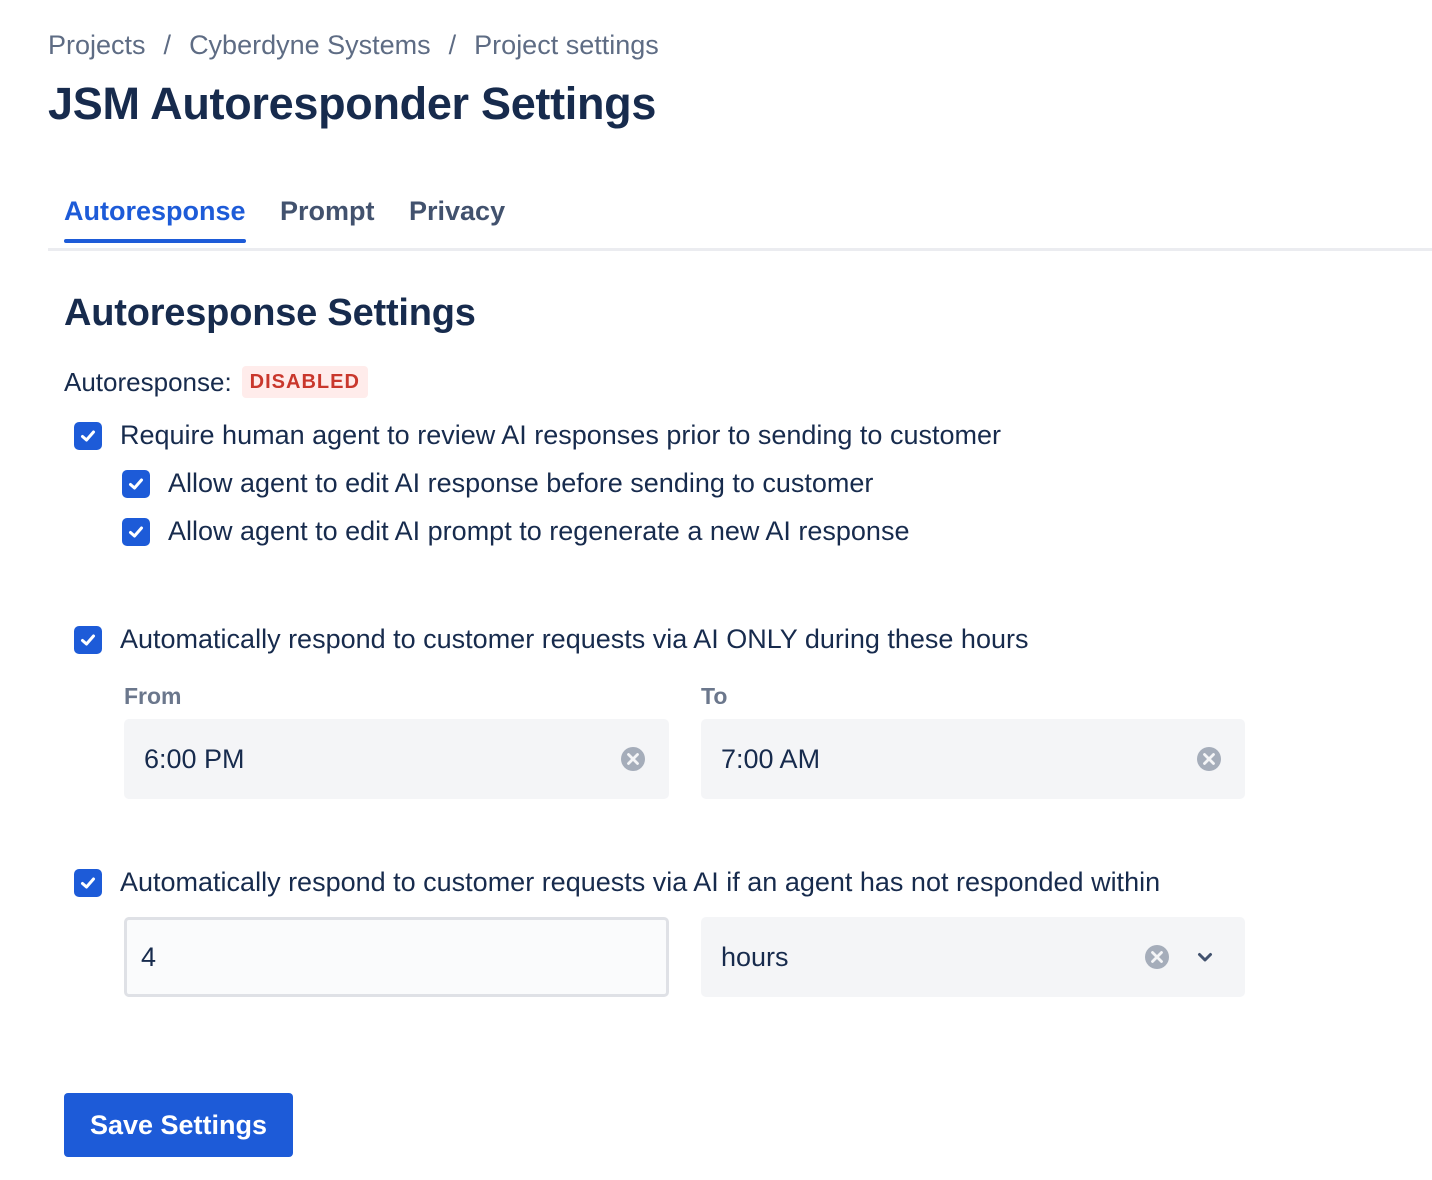 The width and height of the screenshot is (1432, 1180). I want to click on from-time-select: 6:00 PM, so click(396, 759).